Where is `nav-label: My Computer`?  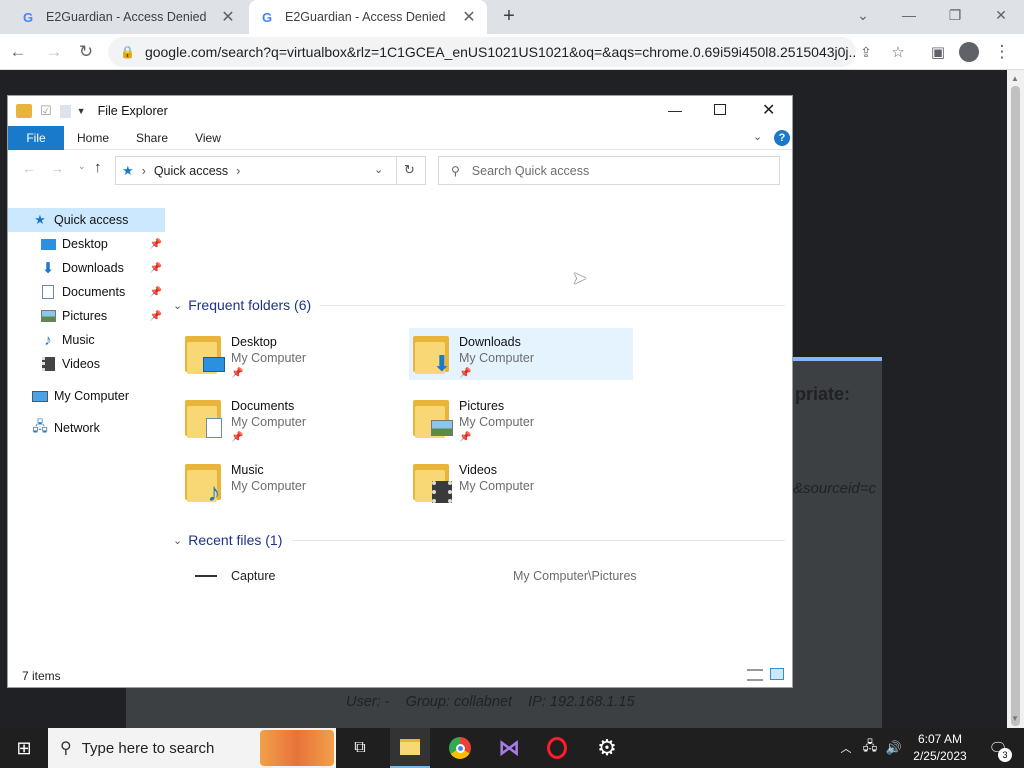 nav-label: My Computer is located at coordinates (92, 396).